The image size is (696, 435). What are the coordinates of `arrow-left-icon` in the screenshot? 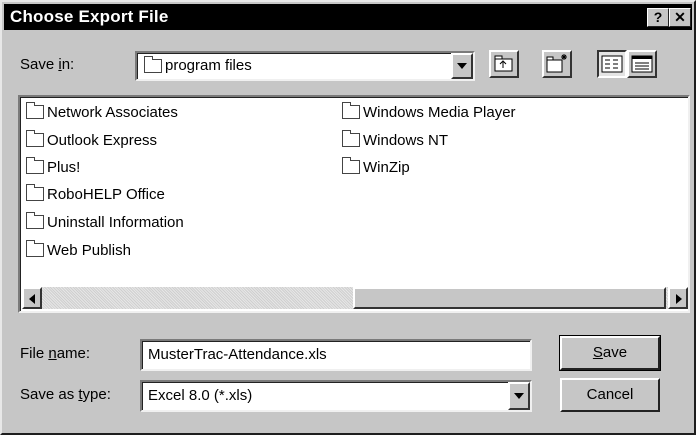 It's located at (32, 299).